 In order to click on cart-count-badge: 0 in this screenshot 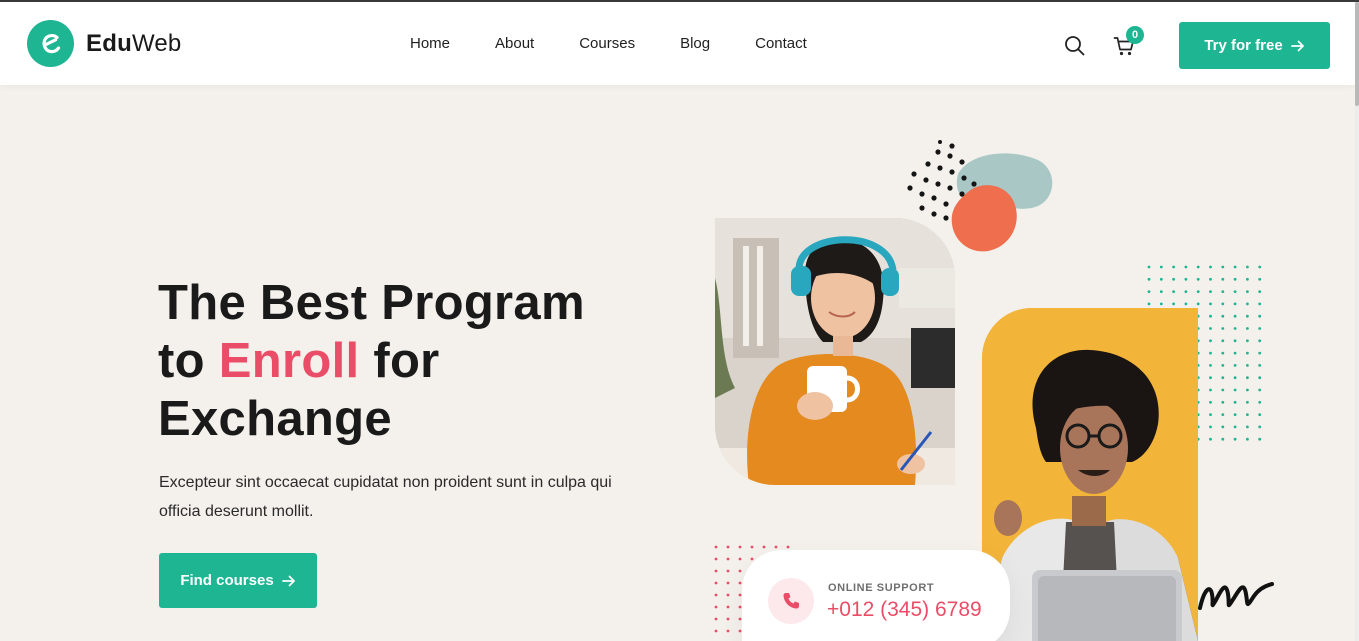, I will do `click(1135, 35)`.